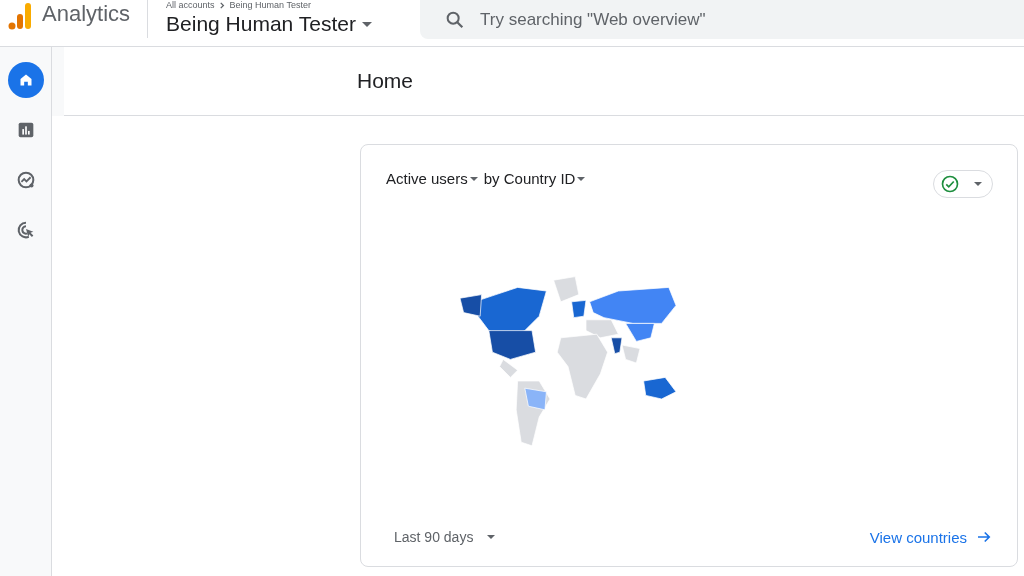 The image size is (1024, 576). What do you see at coordinates (86, 14) in the screenshot?
I see `product-name: Analytics` at bounding box center [86, 14].